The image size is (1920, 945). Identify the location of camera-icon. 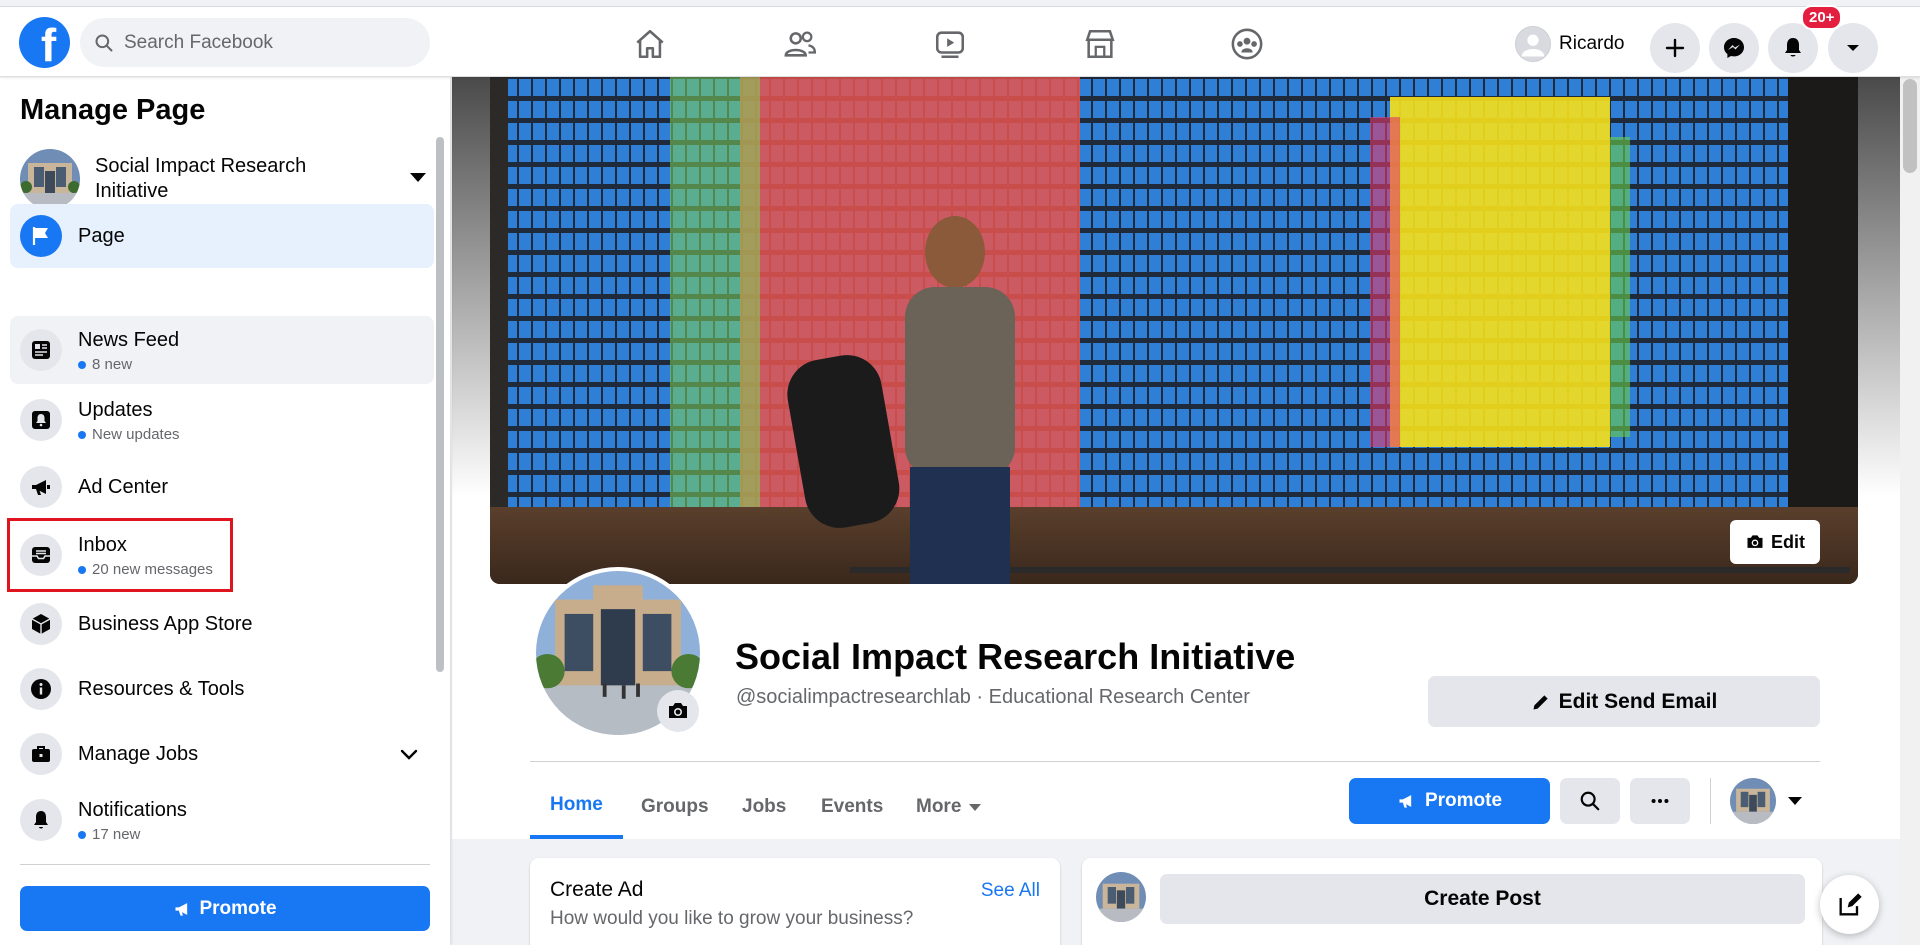
(678, 710).